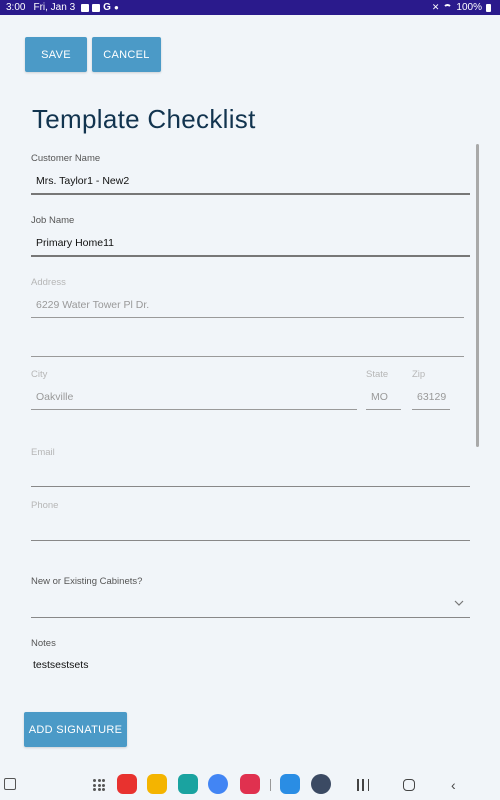 Image resolution: width=500 pixels, height=800 pixels. Describe the element at coordinates (469, 7) in the screenshot. I see `battery-text: 100%` at that location.